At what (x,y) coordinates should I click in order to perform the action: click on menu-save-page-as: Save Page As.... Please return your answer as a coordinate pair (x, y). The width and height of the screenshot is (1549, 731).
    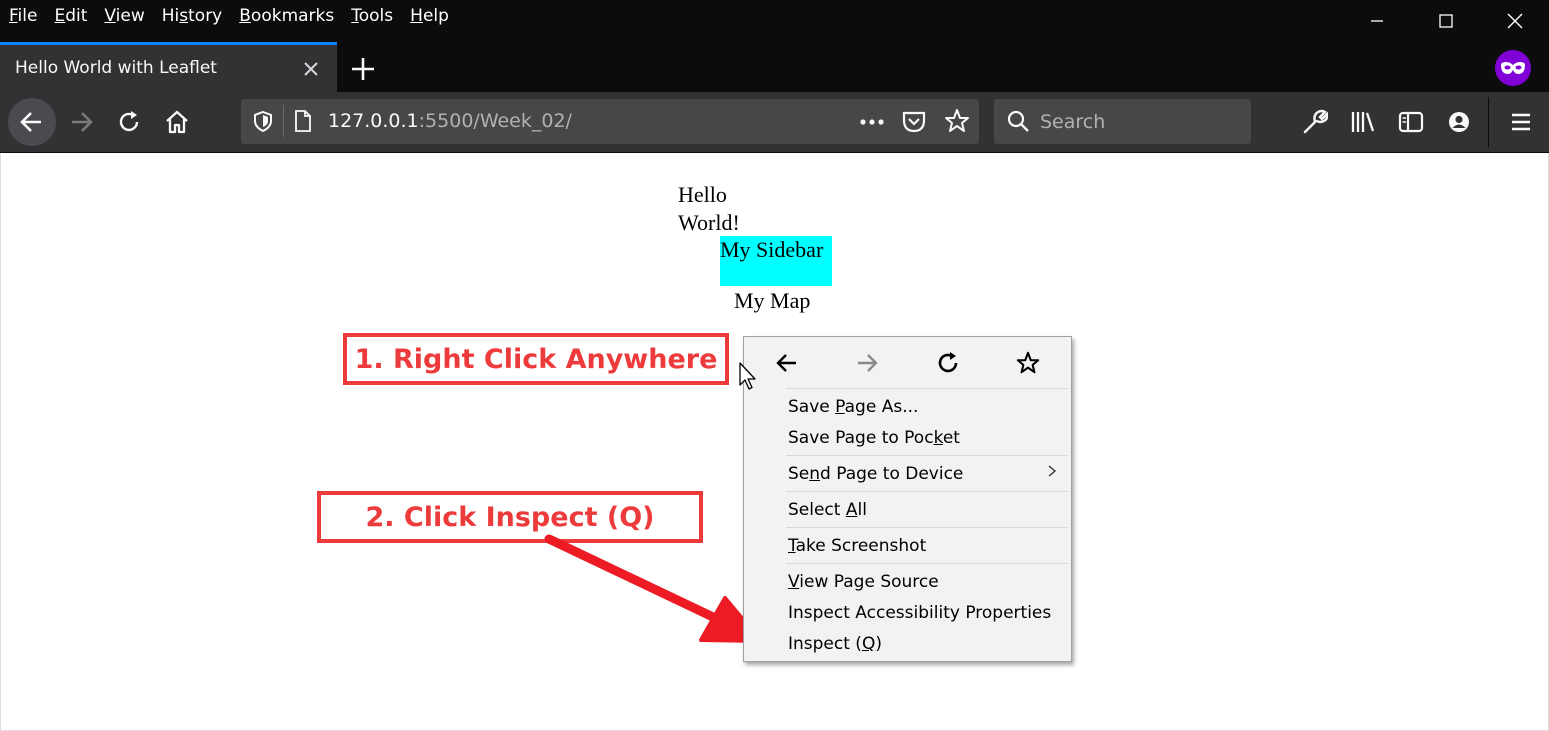
    Looking at the image, I should click on (853, 407).